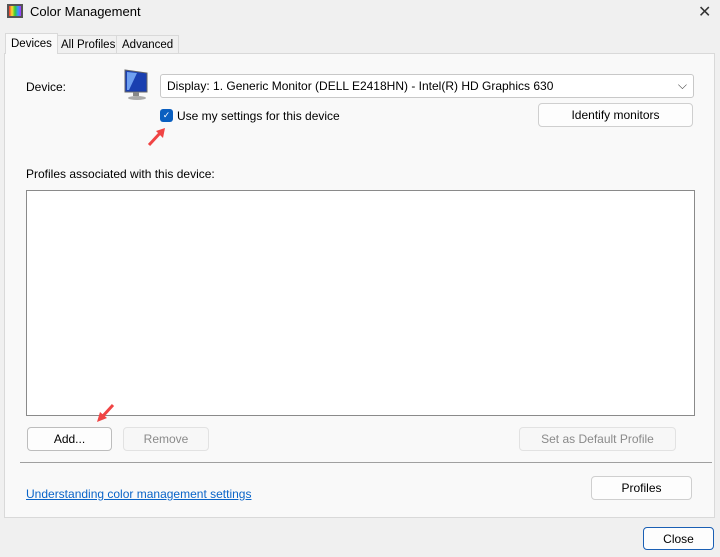 This screenshot has width=720, height=557. I want to click on tab-devices: Devices, so click(31, 43).